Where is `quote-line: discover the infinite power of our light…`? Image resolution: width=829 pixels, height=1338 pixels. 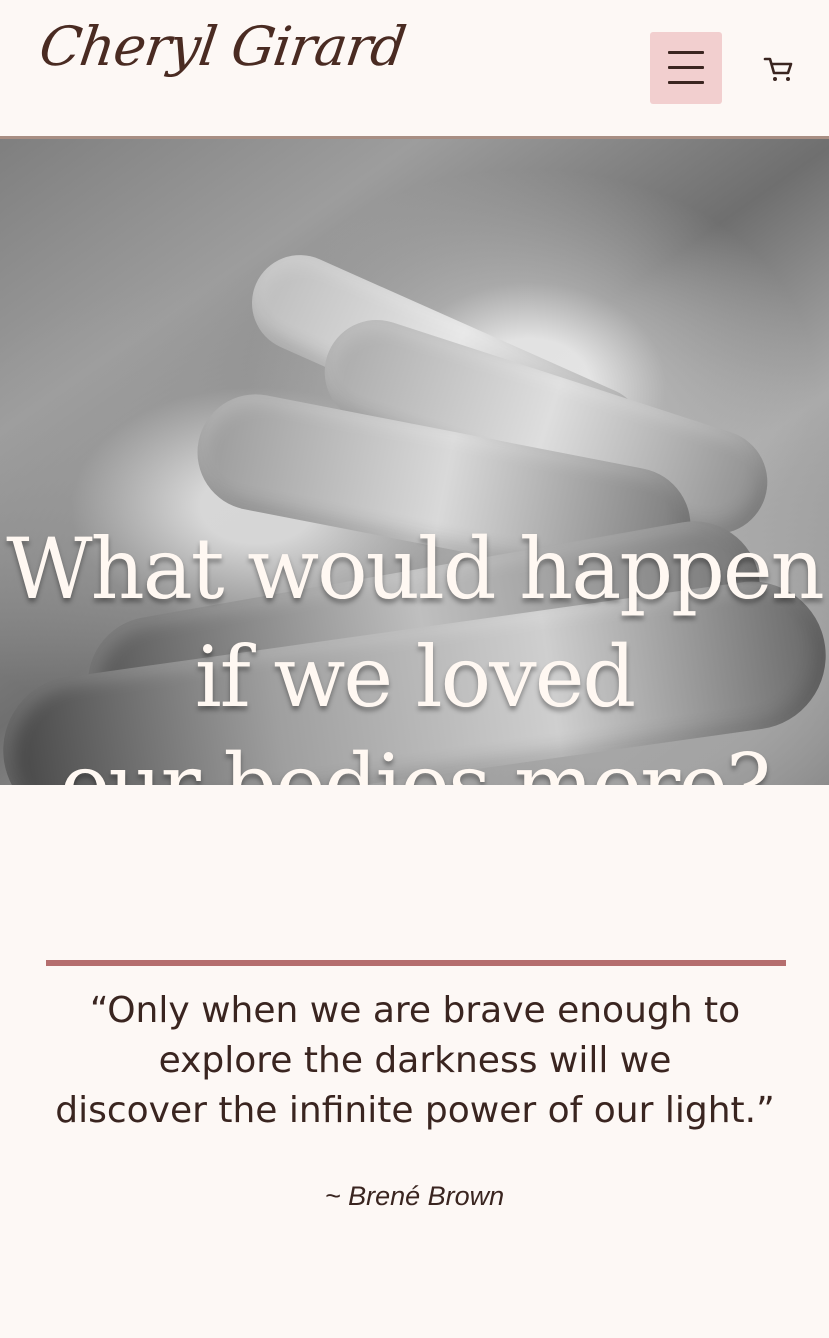
quote-line: discover the infinite power of our light… is located at coordinates (415, 1110).